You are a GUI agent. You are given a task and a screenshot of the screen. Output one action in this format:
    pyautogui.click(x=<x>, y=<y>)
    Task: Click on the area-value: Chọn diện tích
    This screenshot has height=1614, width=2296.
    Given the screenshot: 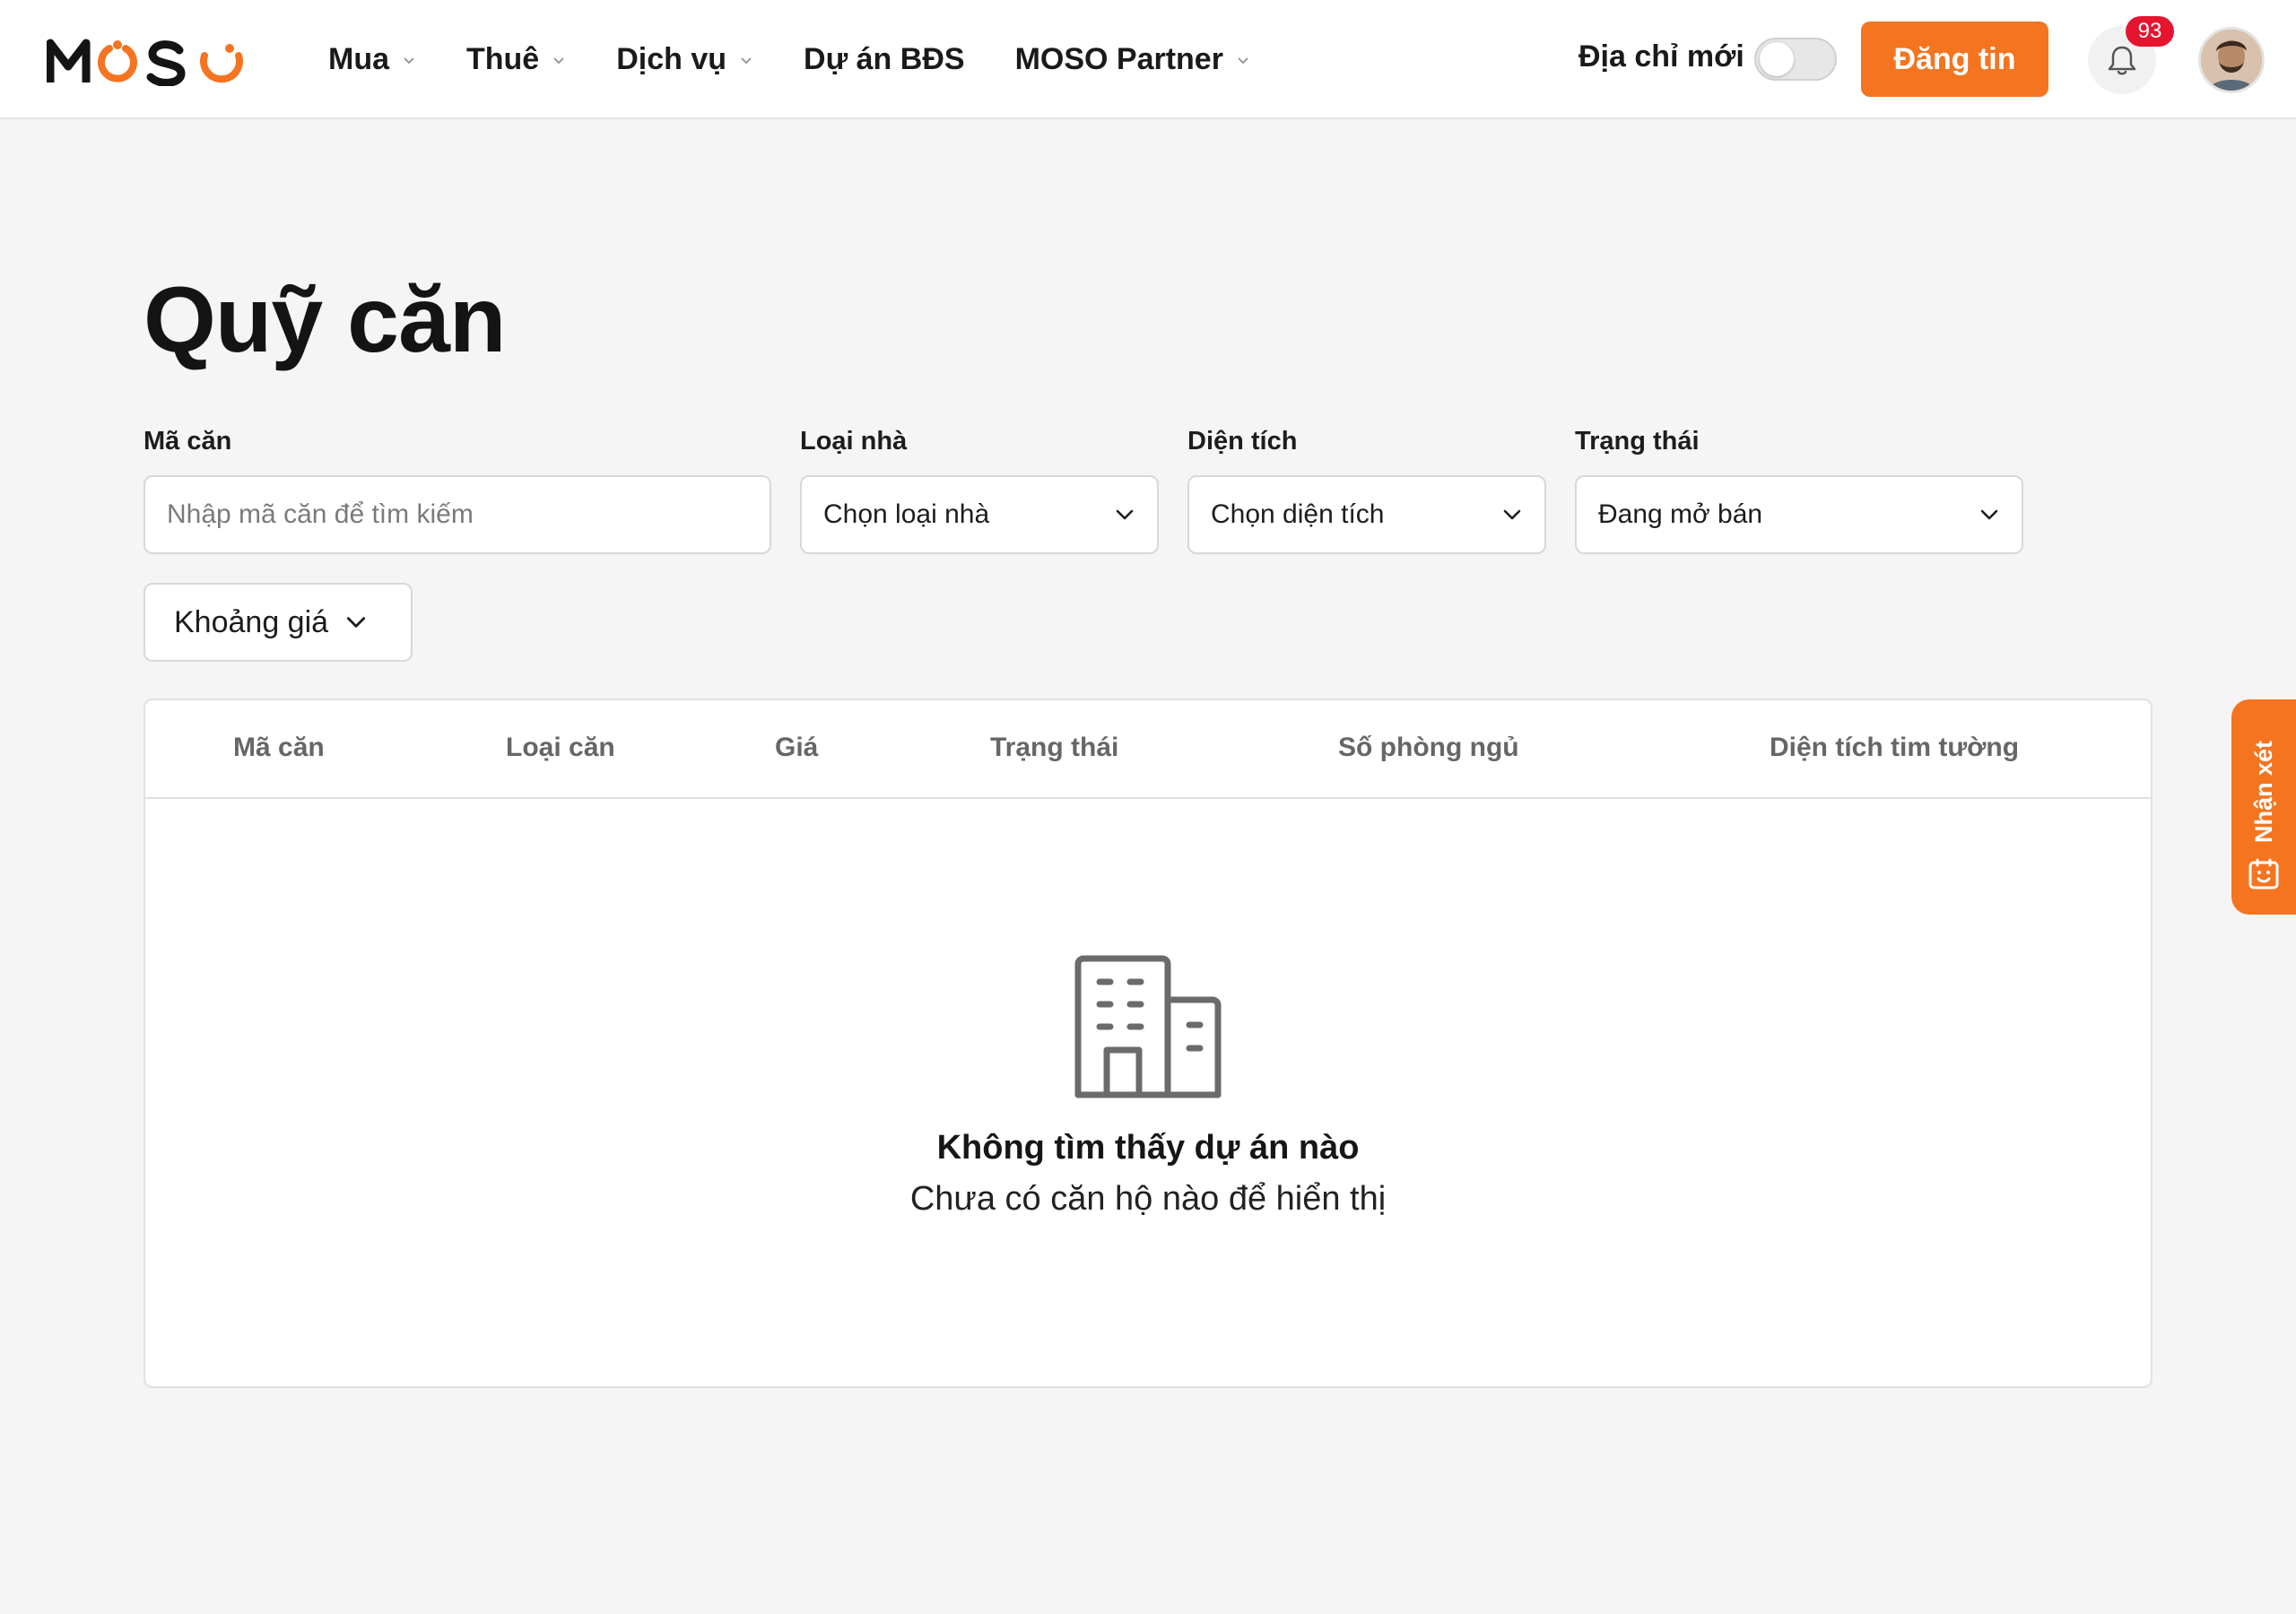 What is the action you would take?
    pyautogui.click(x=1298, y=514)
    